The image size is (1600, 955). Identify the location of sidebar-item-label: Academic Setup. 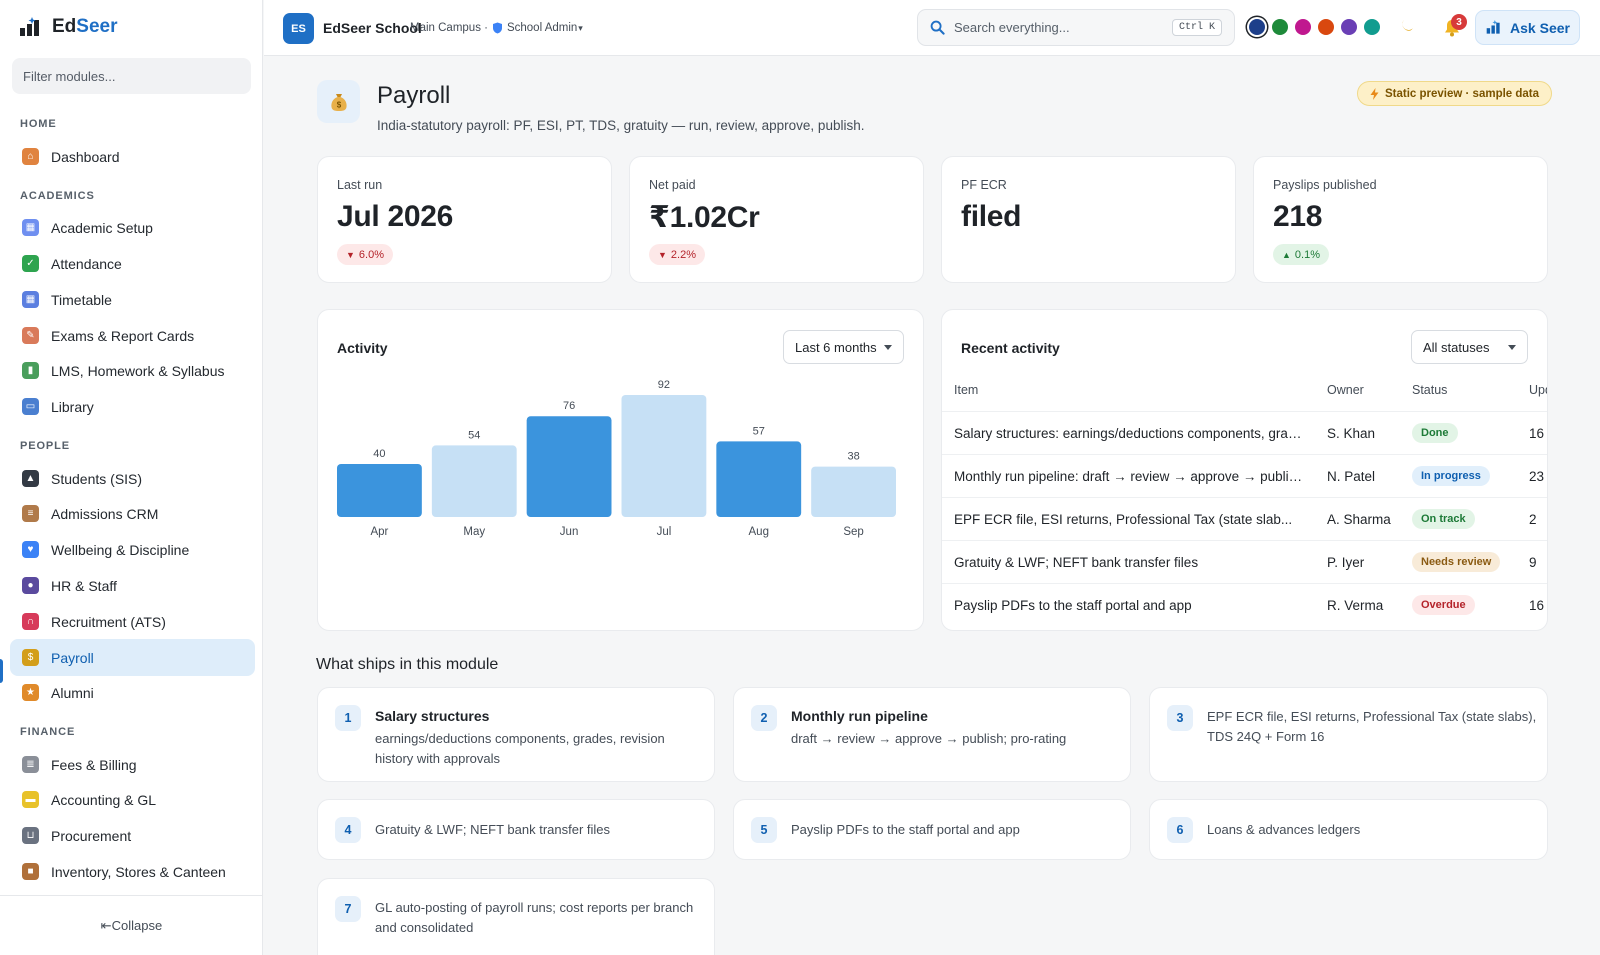
(102, 227).